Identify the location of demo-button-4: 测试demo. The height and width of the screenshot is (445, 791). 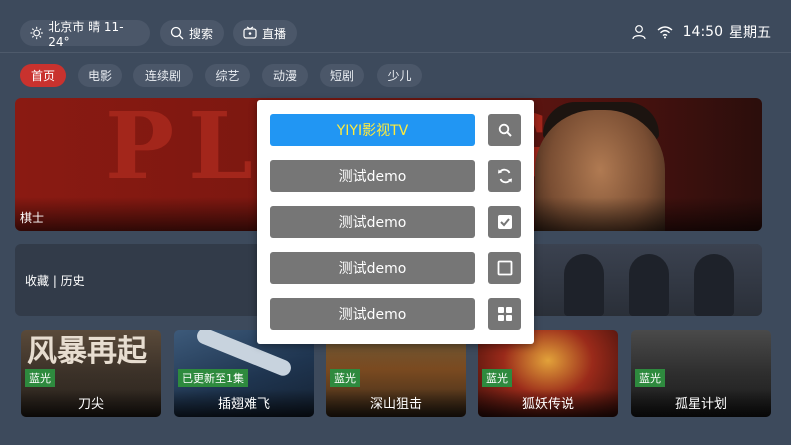
(372, 314).